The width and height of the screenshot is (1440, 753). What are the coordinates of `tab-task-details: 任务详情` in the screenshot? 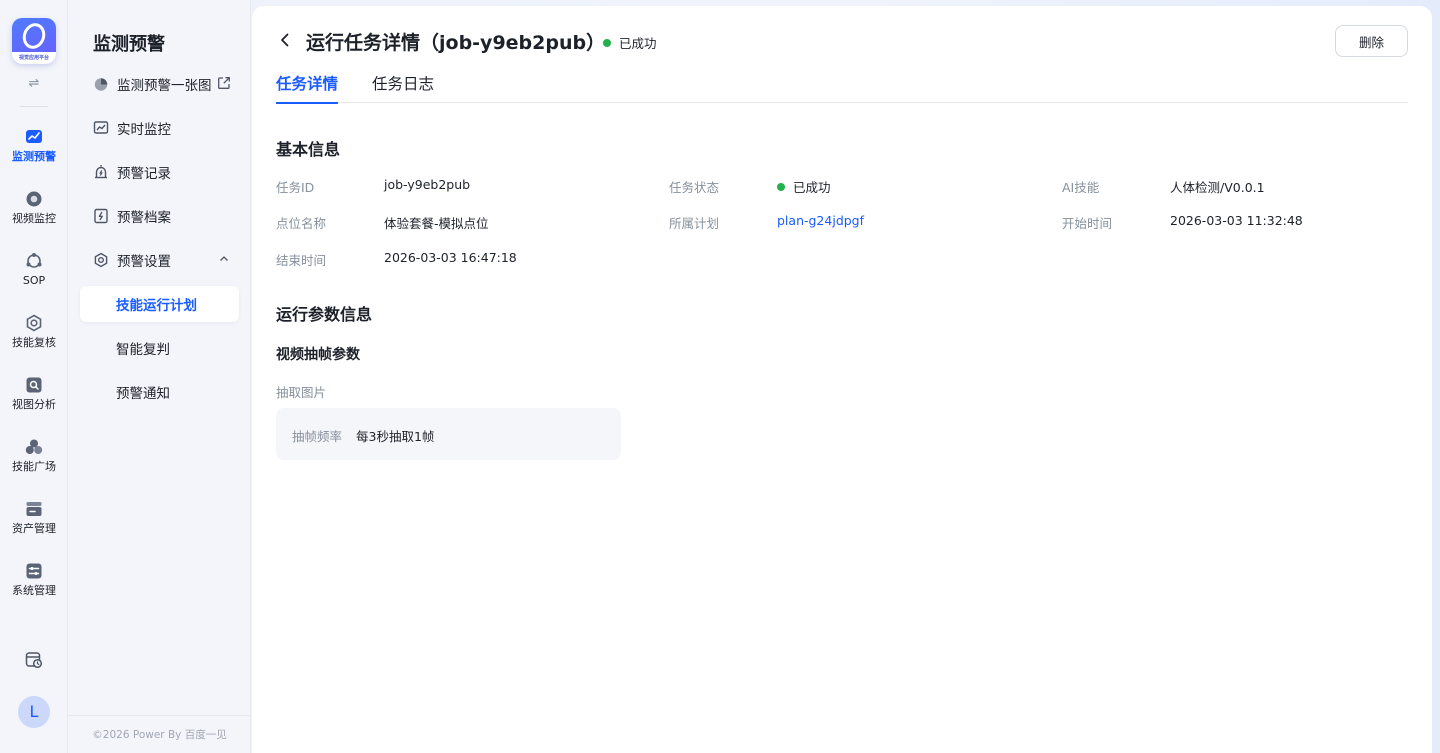 It's located at (307, 88).